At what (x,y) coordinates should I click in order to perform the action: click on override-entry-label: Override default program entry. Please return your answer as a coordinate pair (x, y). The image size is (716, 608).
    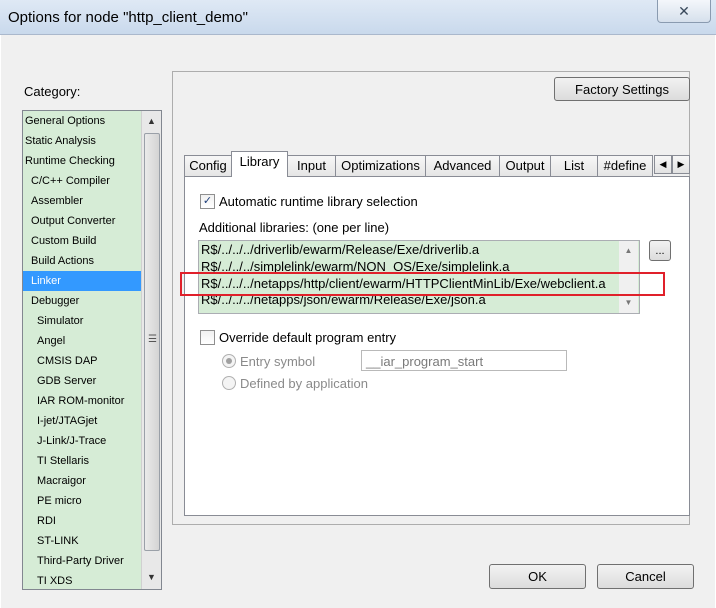
    Looking at the image, I should click on (308, 337).